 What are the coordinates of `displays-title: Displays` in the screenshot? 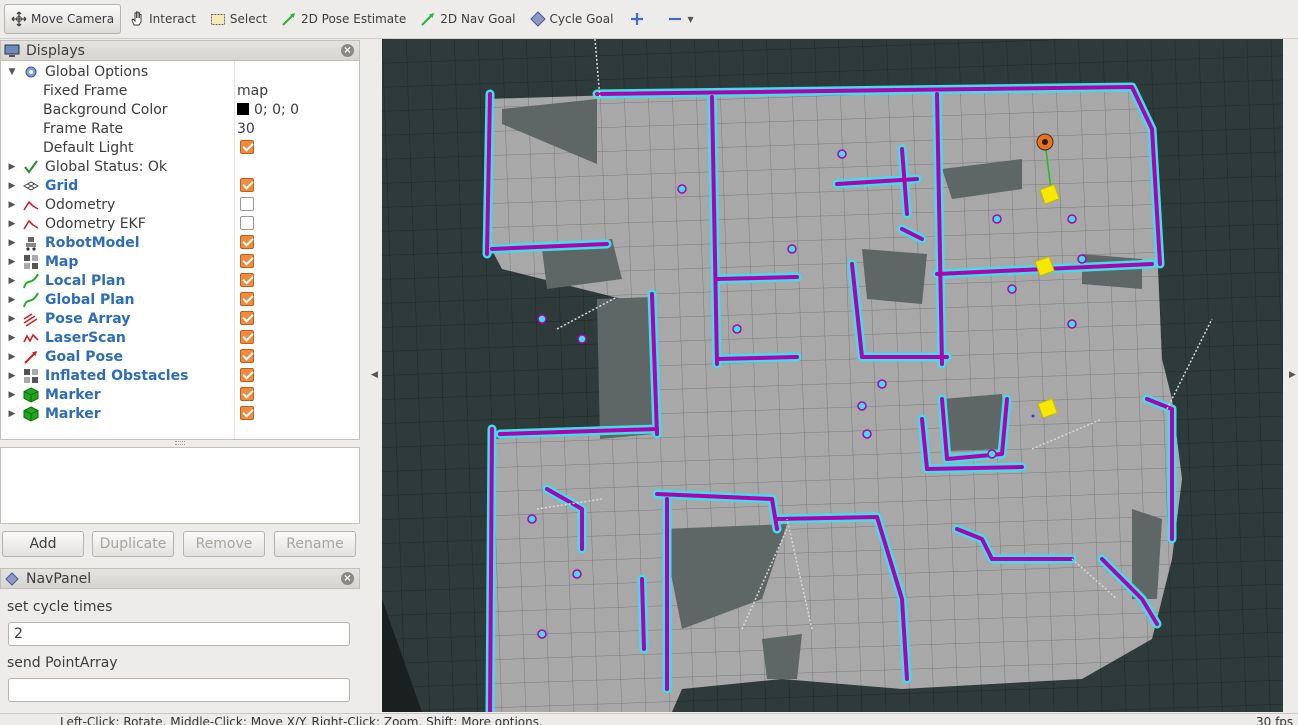 It's located at (55, 50).